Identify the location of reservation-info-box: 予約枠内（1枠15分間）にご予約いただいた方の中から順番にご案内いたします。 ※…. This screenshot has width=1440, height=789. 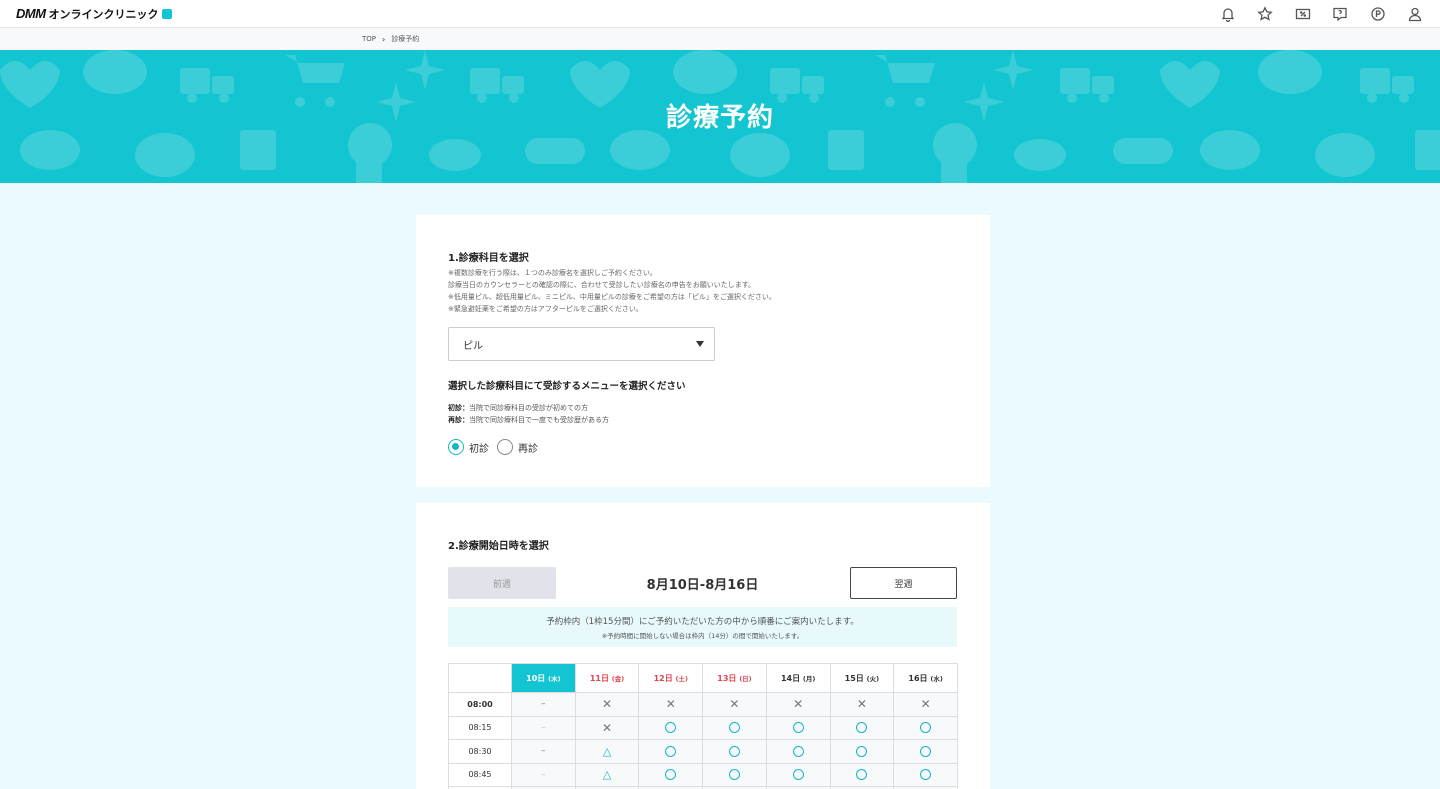
(702, 627).